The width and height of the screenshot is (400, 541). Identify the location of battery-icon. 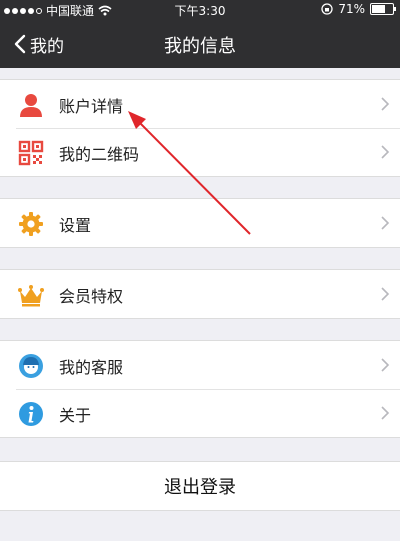
(383, 9).